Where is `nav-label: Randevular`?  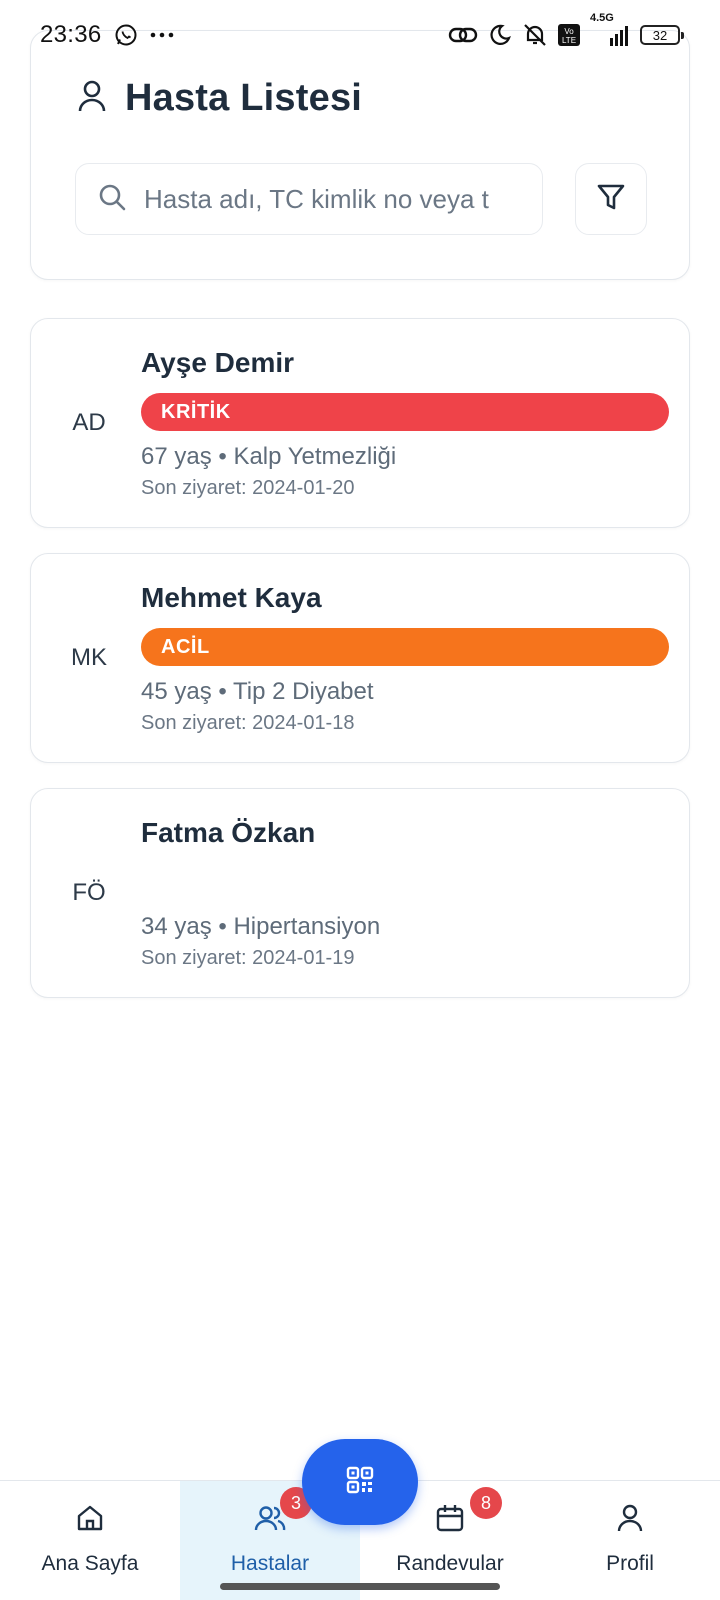
nav-label: Randevular is located at coordinates (450, 1563).